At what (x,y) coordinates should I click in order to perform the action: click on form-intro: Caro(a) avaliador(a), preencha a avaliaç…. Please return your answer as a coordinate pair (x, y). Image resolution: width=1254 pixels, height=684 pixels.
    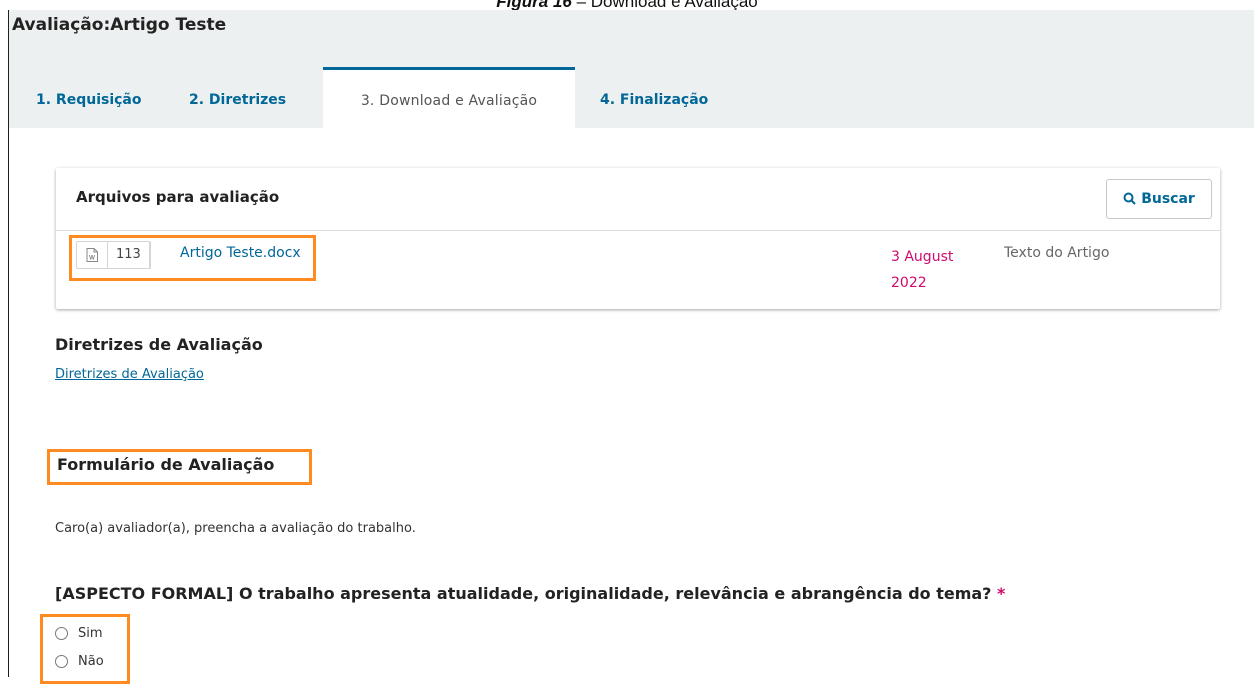
    Looking at the image, I should click on (235, 528).